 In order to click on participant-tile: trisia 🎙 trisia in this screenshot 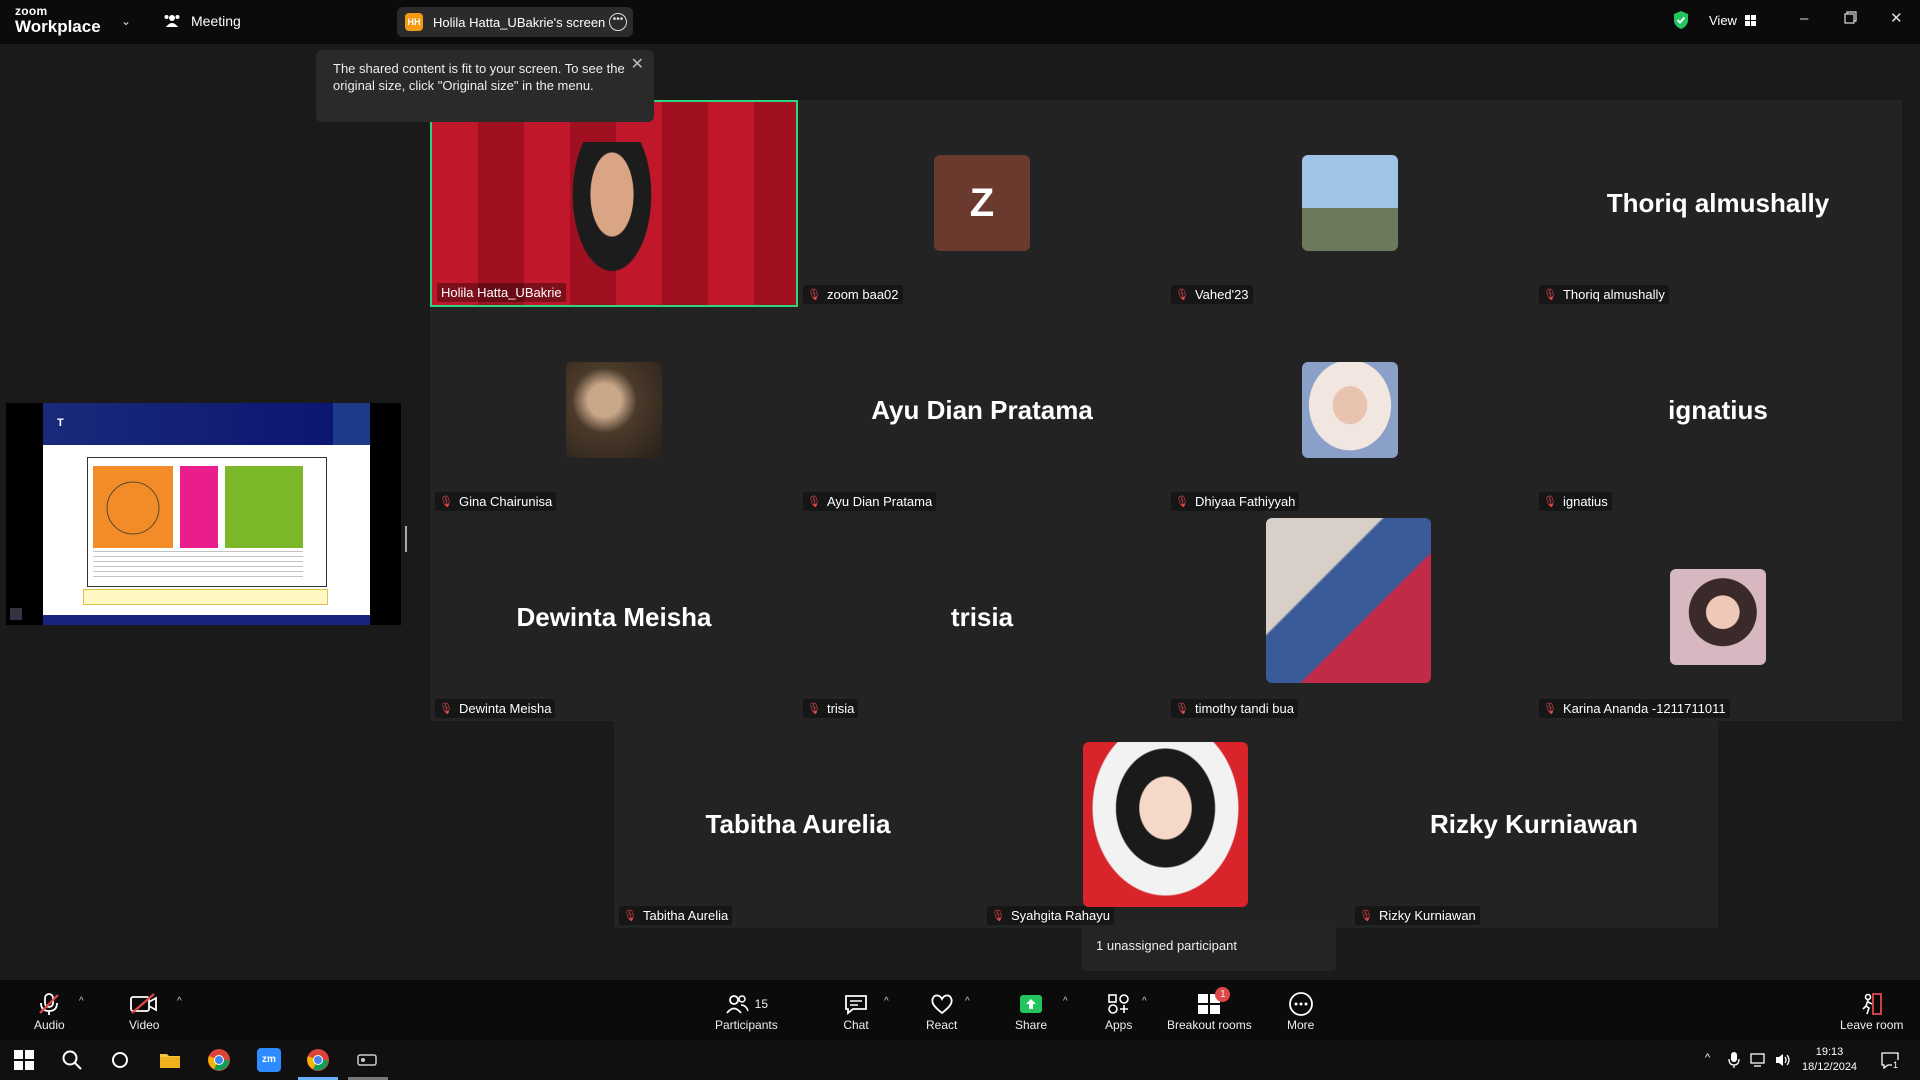, I will do `click(982, 617)`.